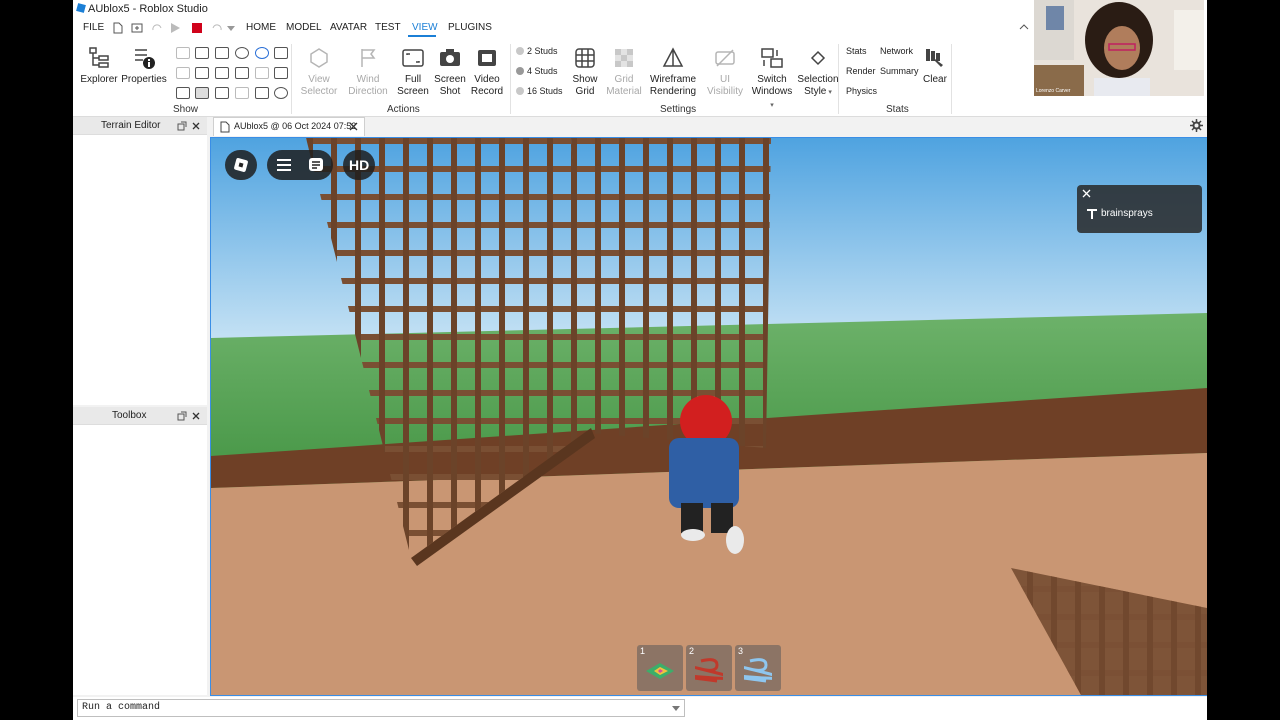 Image resolution: width=1280 pixels, height=720 pixels. Describe the element at coordinates (425, 27) in the screenshot. I see `tab-view: VIEW` at that location.